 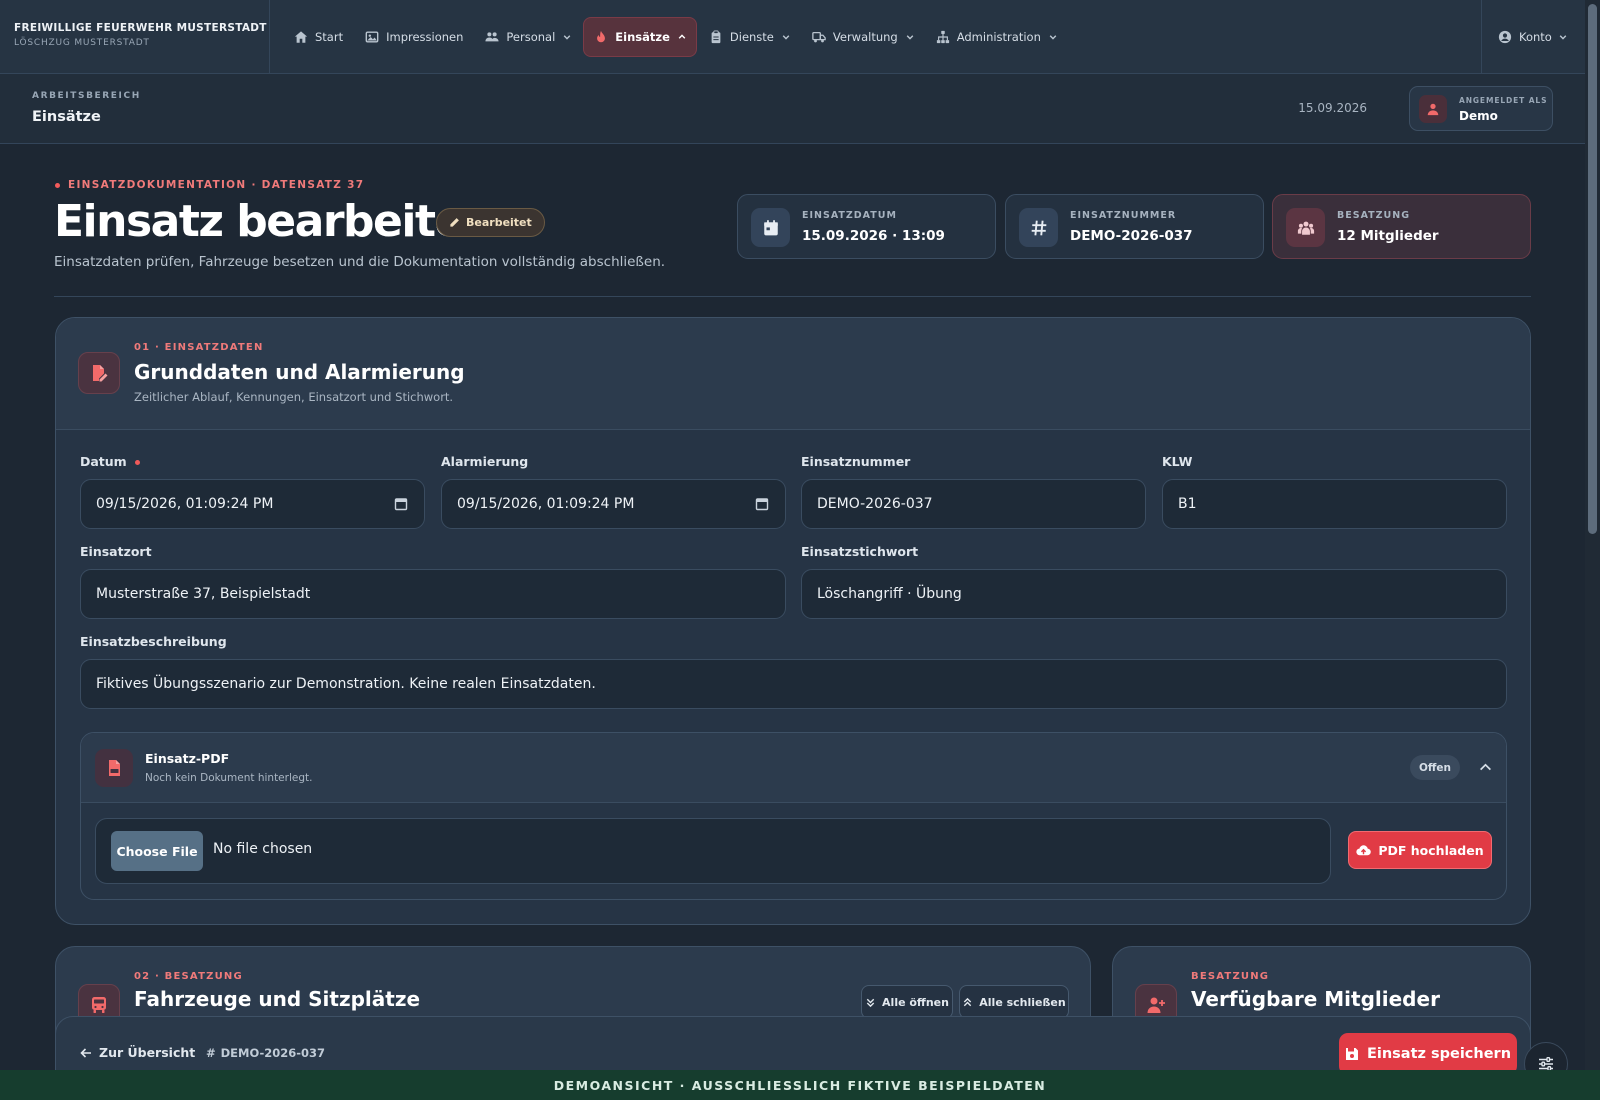 What do you see at coordinates (1592, 269) in the screenshot?
I see `scrollbar-thumb` at bounding box center [1592, 269].